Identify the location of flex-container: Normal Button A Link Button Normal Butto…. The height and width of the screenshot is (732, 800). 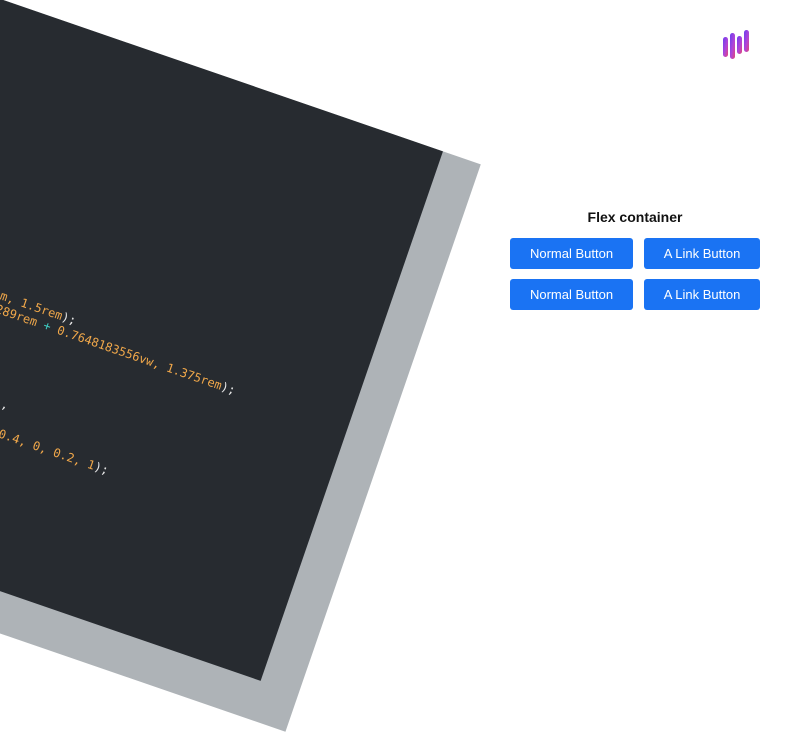
(635, 274).